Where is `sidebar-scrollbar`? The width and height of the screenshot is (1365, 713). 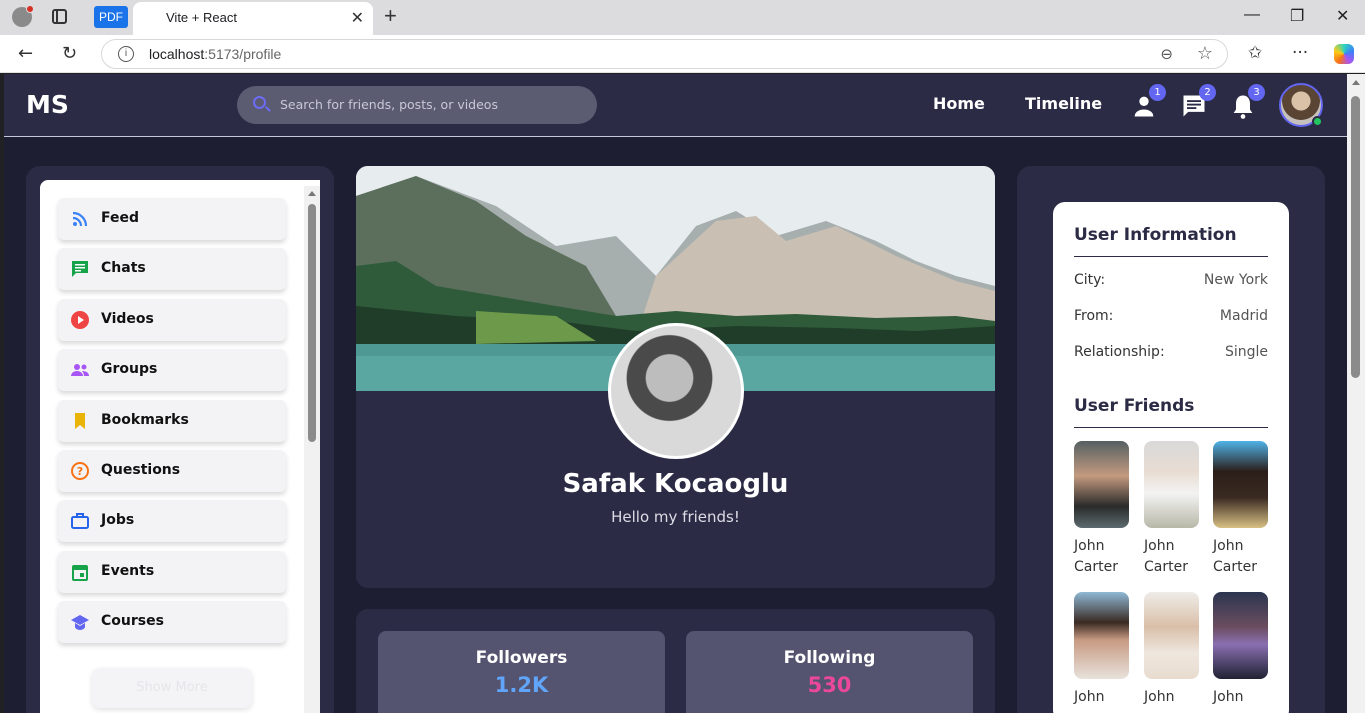 sidebar-scrollbar is located at coordinates (312, 449).